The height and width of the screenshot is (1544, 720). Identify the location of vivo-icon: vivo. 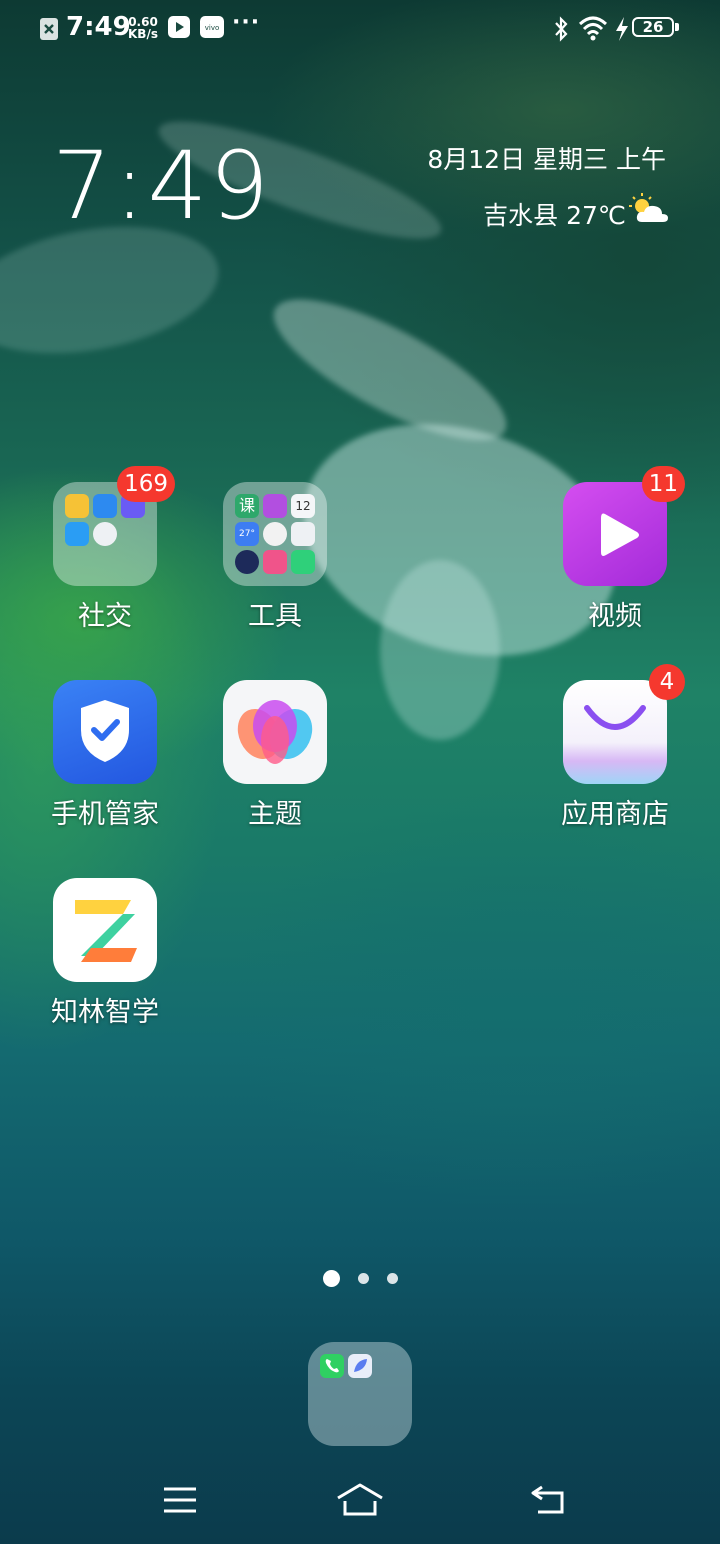
(212, 27).